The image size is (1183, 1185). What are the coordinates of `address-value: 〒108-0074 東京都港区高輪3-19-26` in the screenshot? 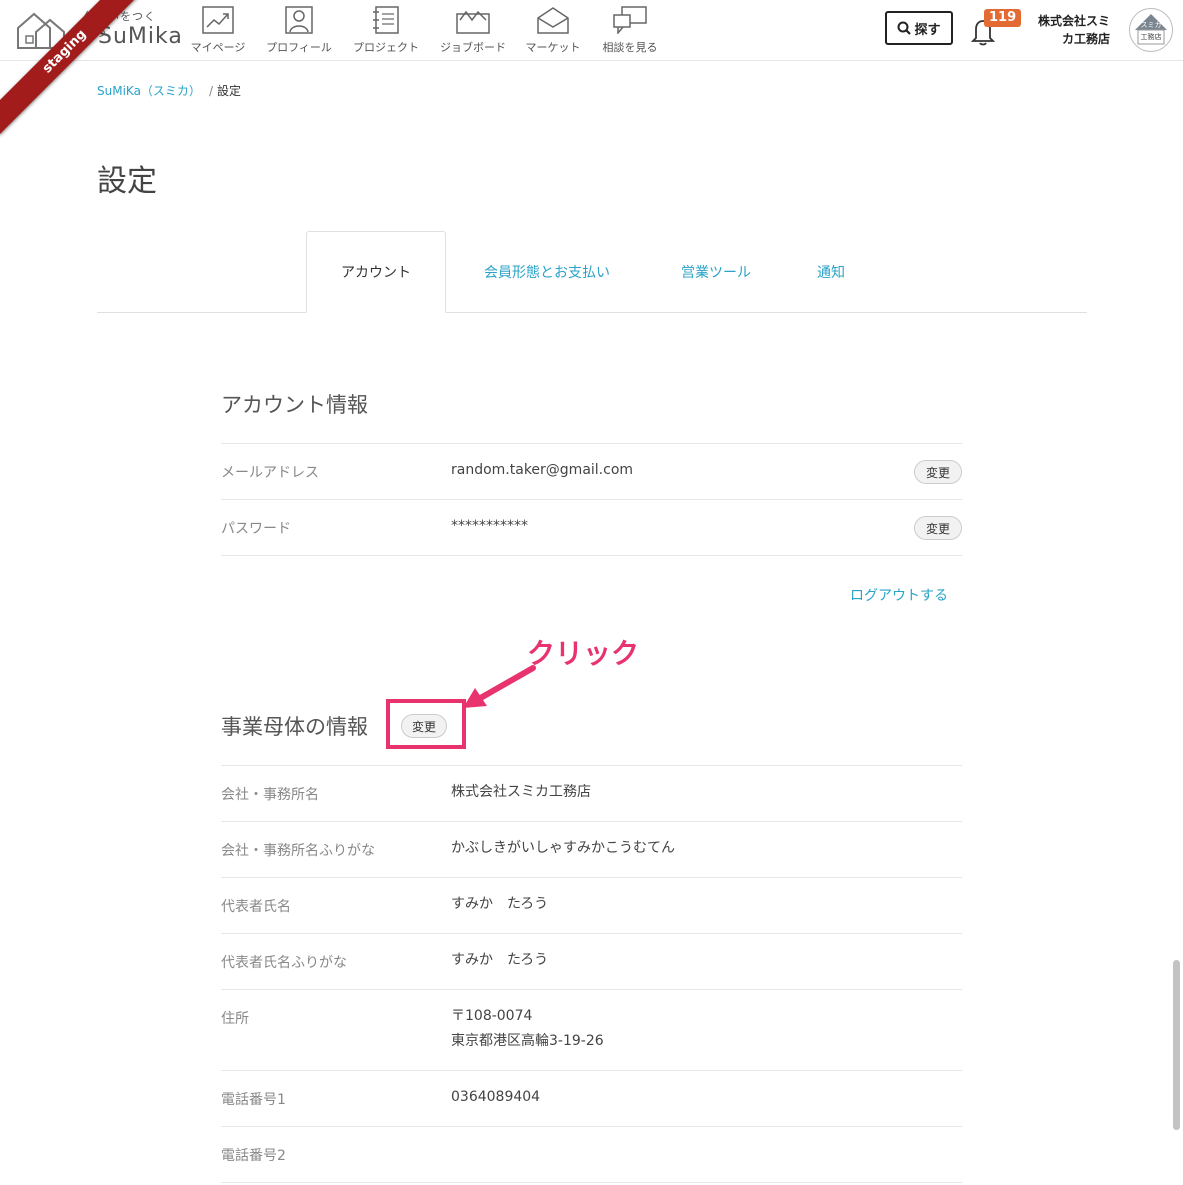 It's located at (527, 1029).